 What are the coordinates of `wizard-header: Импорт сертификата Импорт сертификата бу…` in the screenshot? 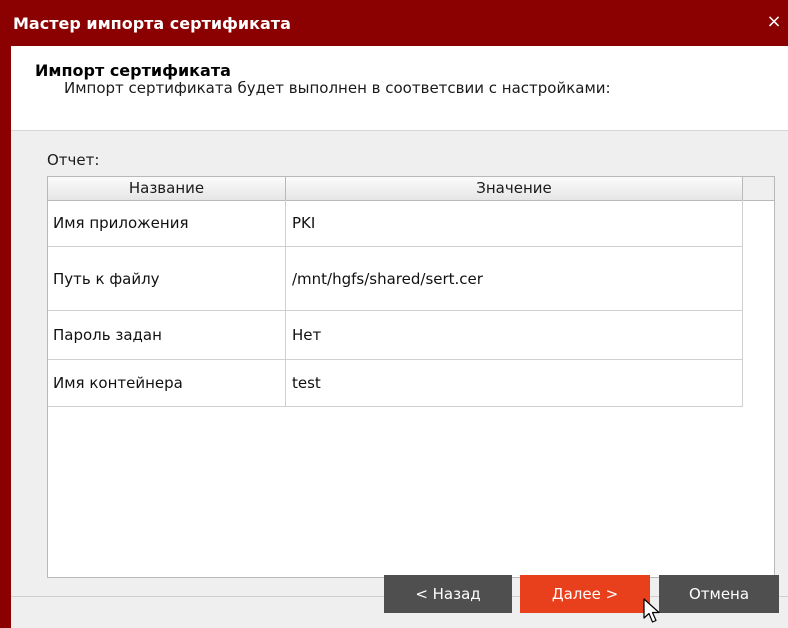 It's located at (399, 88).